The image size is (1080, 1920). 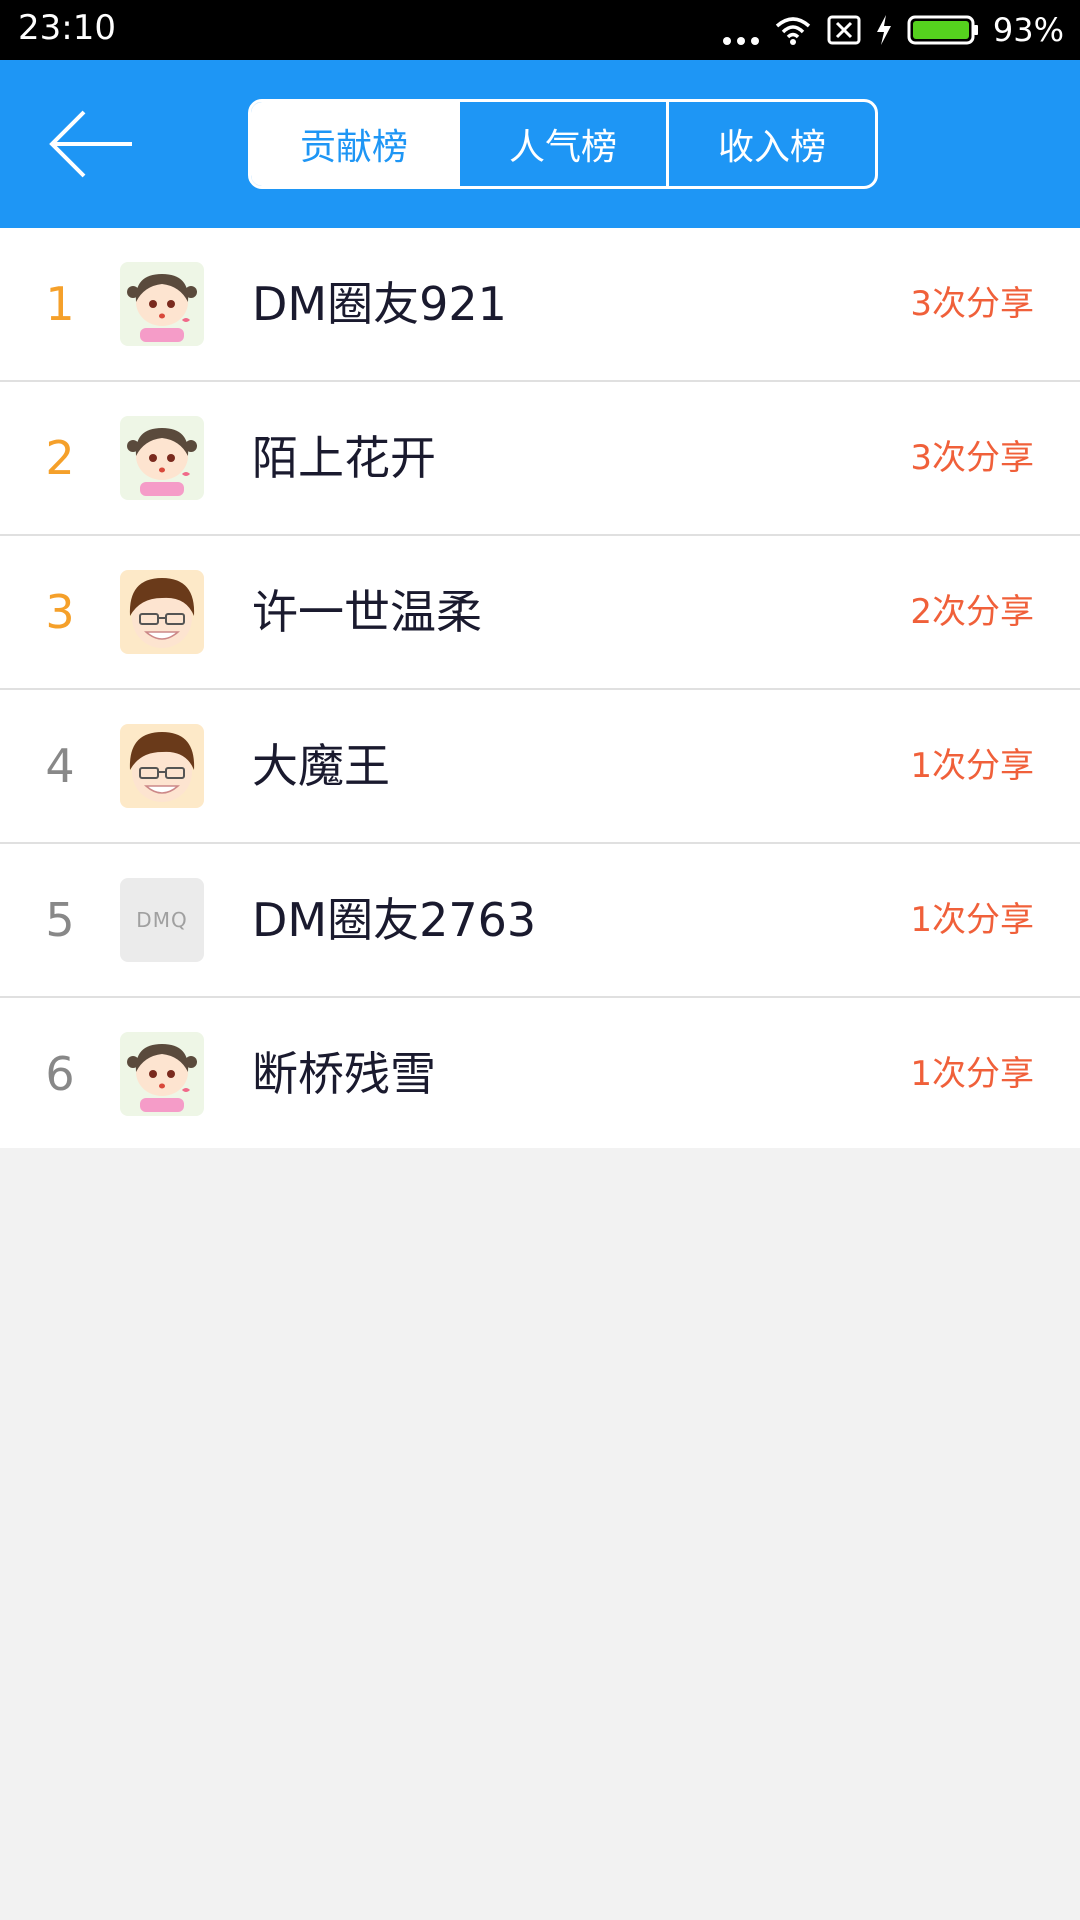 What do you see at coordinates (367, 612) in the screenshot?
I see `user-name: 许一世温柔` at bounding box center [367, 612].